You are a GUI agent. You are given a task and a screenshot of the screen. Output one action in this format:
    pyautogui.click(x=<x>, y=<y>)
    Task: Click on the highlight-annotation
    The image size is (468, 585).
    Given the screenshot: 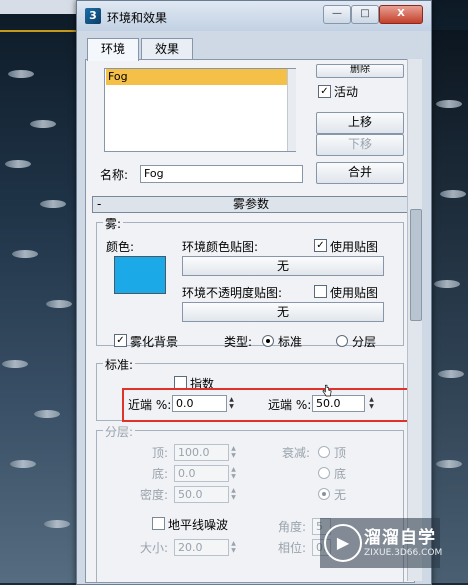 What is the action you would take?
    pyautogui.click(x=268, y=405)
    